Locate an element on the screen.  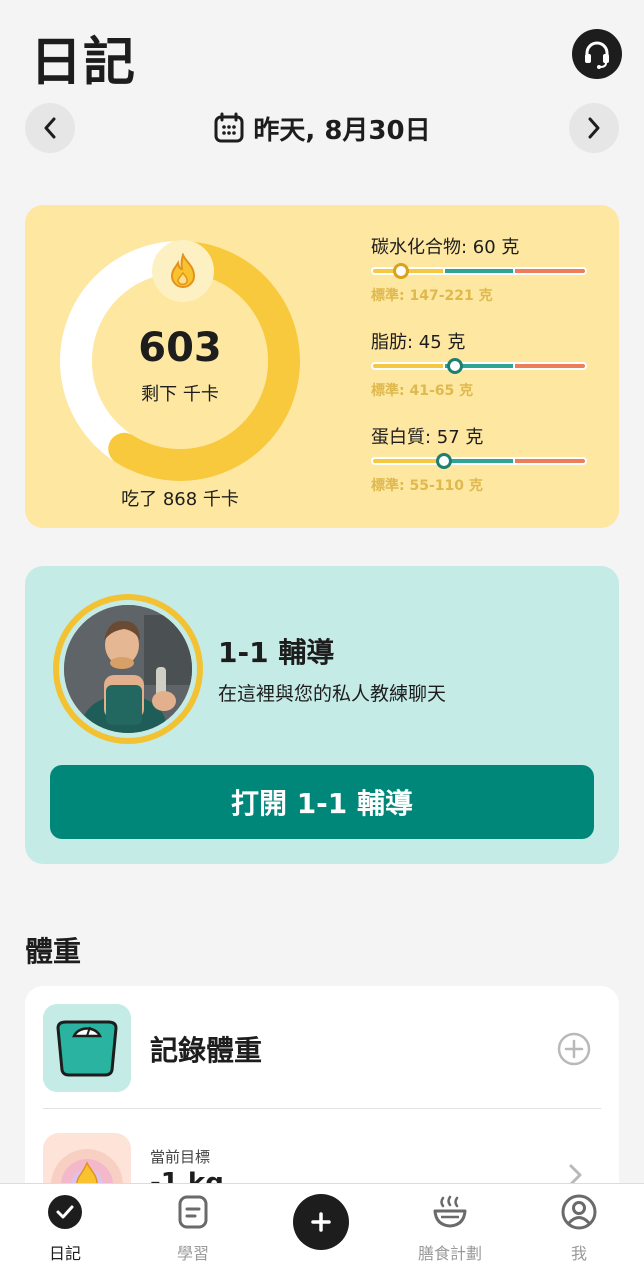
page-title: 日記 is located at coordinates (83, 63).